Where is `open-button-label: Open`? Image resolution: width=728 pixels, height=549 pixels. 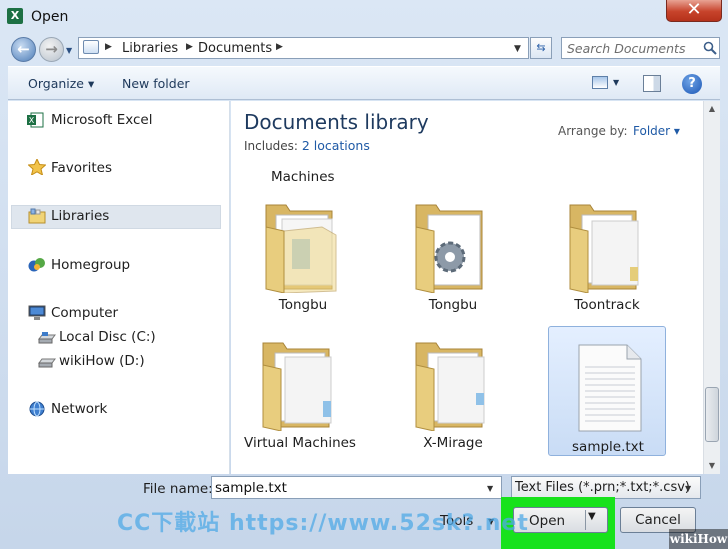 open-button-label: Open is located at coordinates (547, 521).